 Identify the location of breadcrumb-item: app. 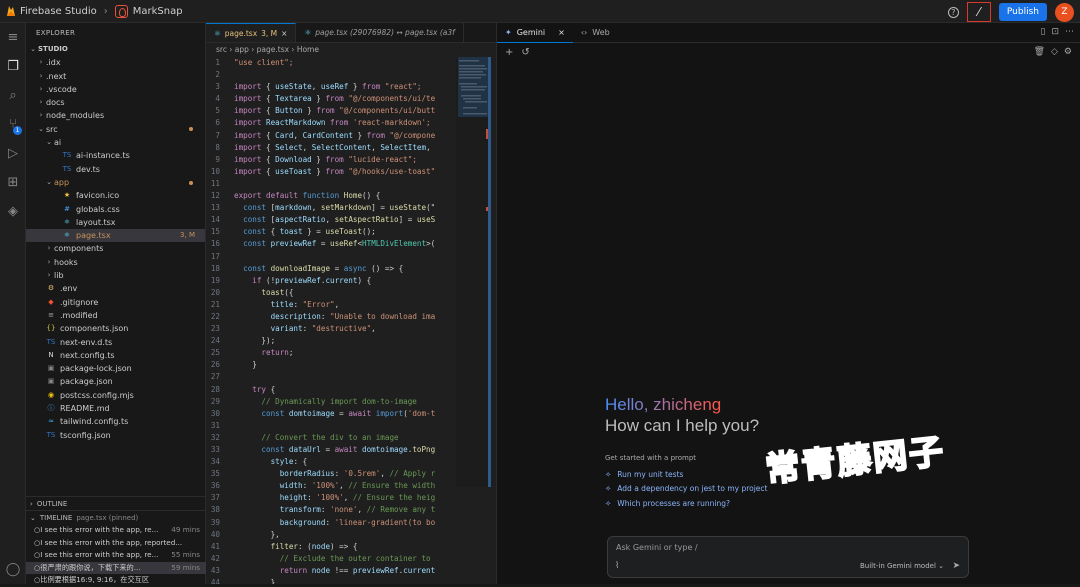
(242, 49).